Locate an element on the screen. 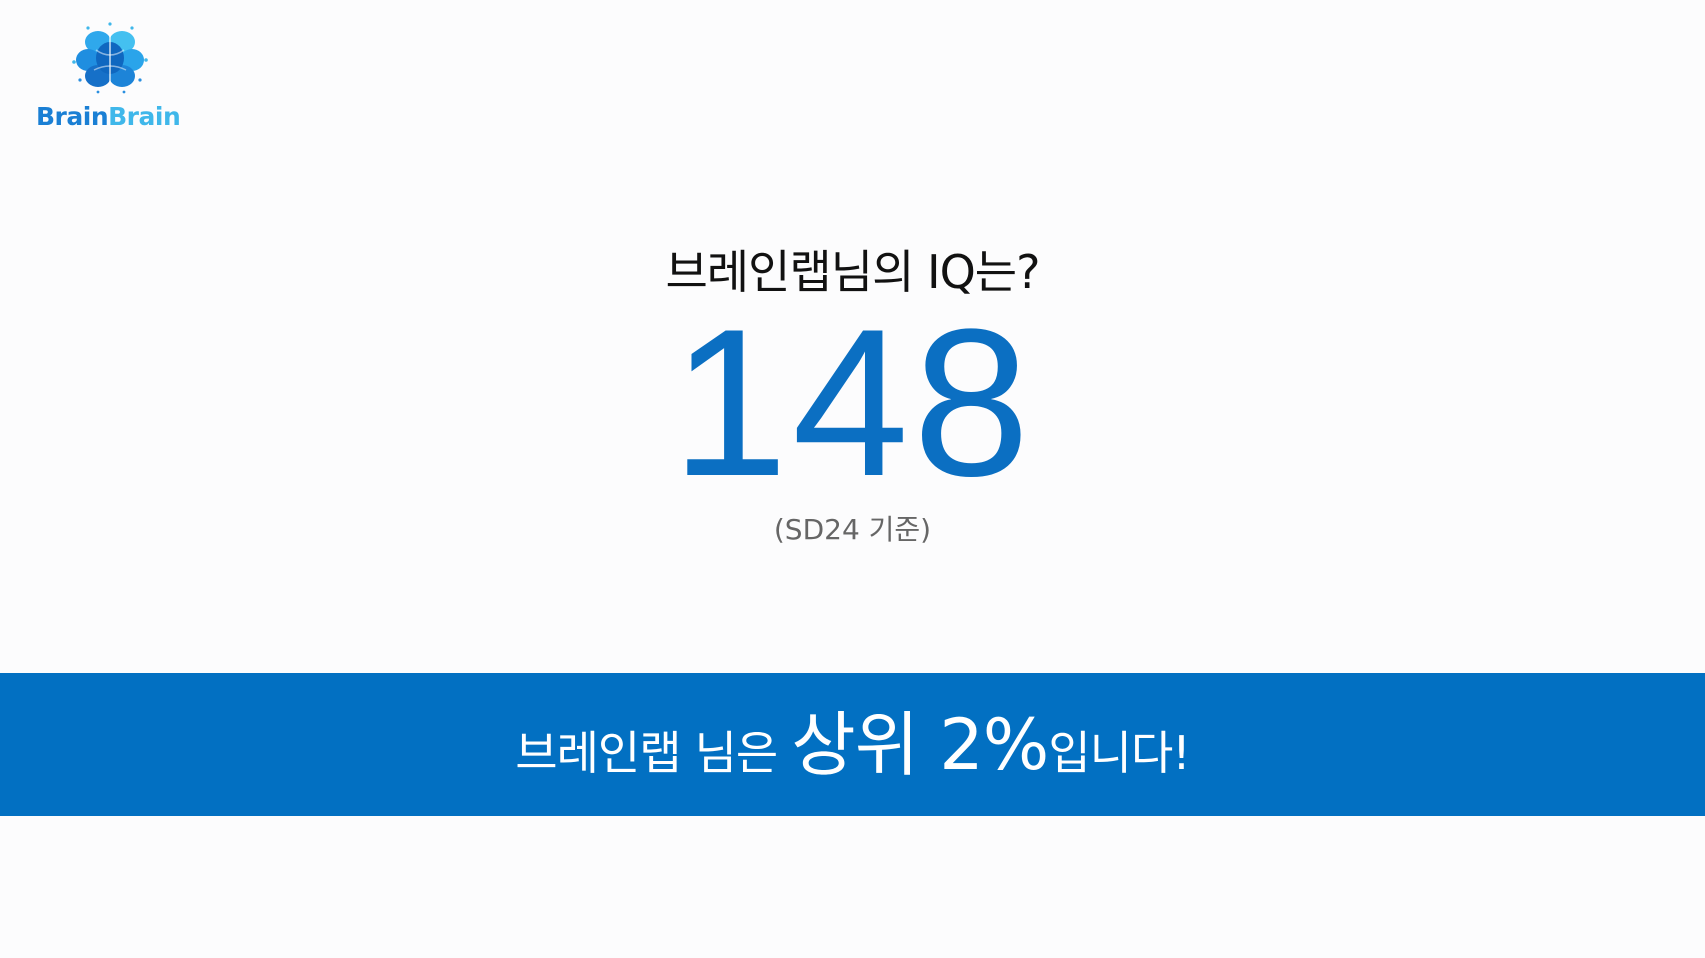  banner-ending: 입니다! is located at coordinates (1119, 753).